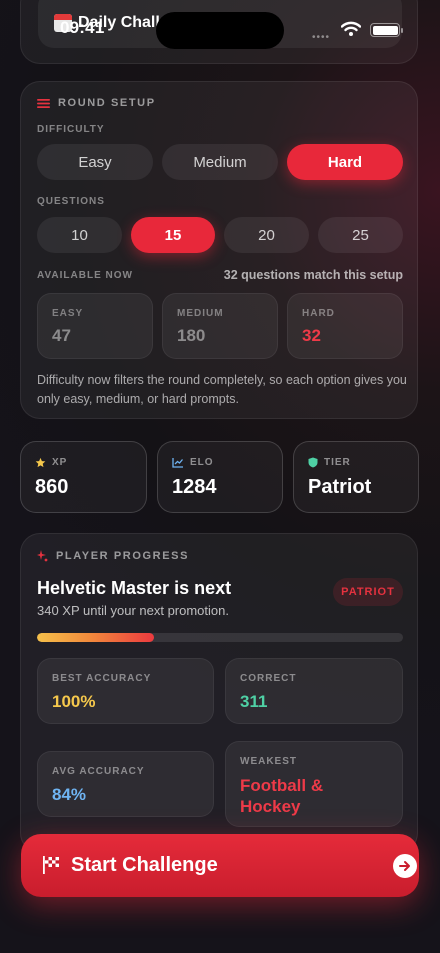 Image resolution: width=440 pixels, height=953 pixels. I want to click on count-easy-value: 47, so click(61, 335).